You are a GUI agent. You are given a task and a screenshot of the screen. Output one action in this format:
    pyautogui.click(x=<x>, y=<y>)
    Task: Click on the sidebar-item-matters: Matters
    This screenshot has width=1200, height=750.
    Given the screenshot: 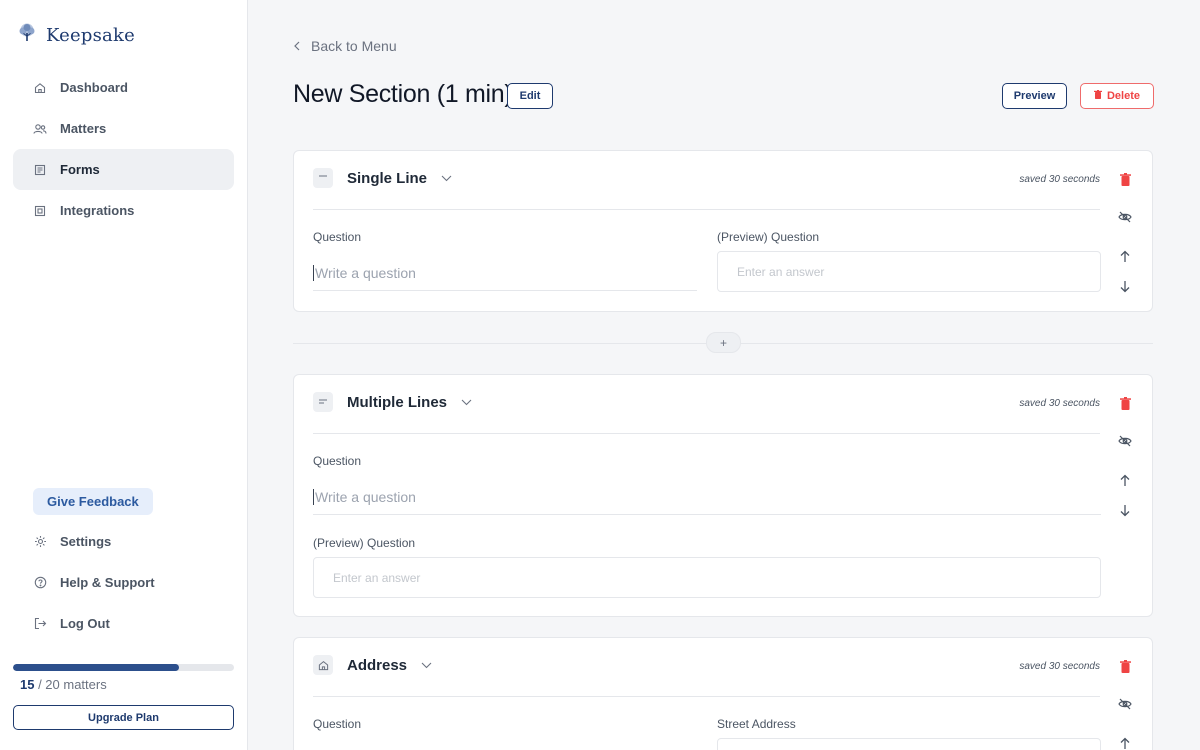 What is the action you would take?
    pyautogui.click(x=123, y=128)
    